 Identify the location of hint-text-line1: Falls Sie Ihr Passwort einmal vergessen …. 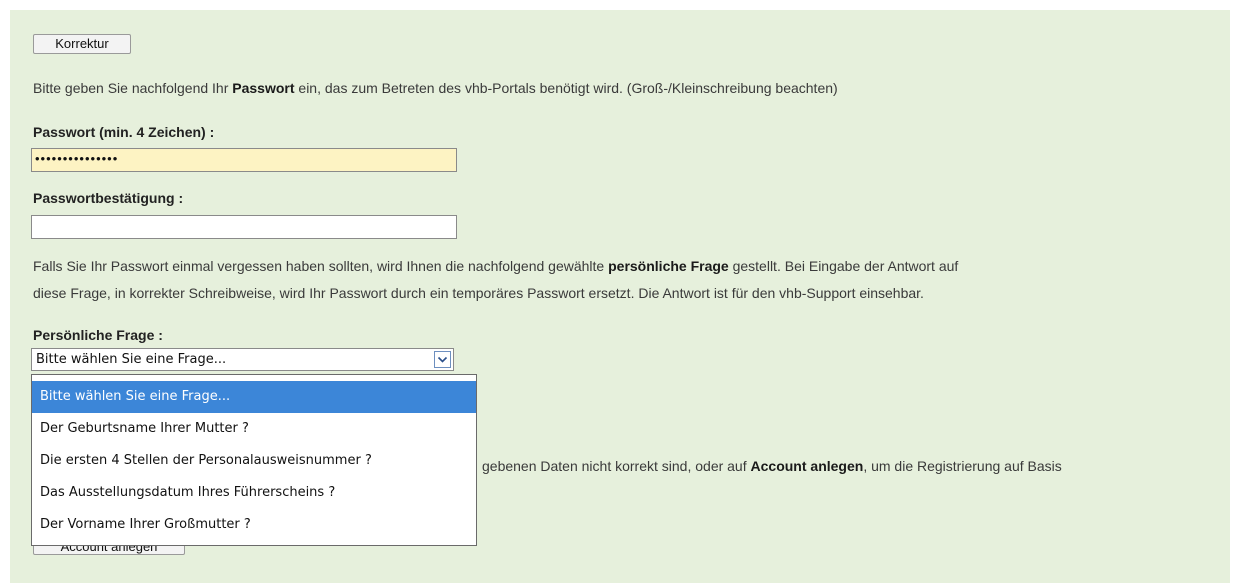
(496, 266).